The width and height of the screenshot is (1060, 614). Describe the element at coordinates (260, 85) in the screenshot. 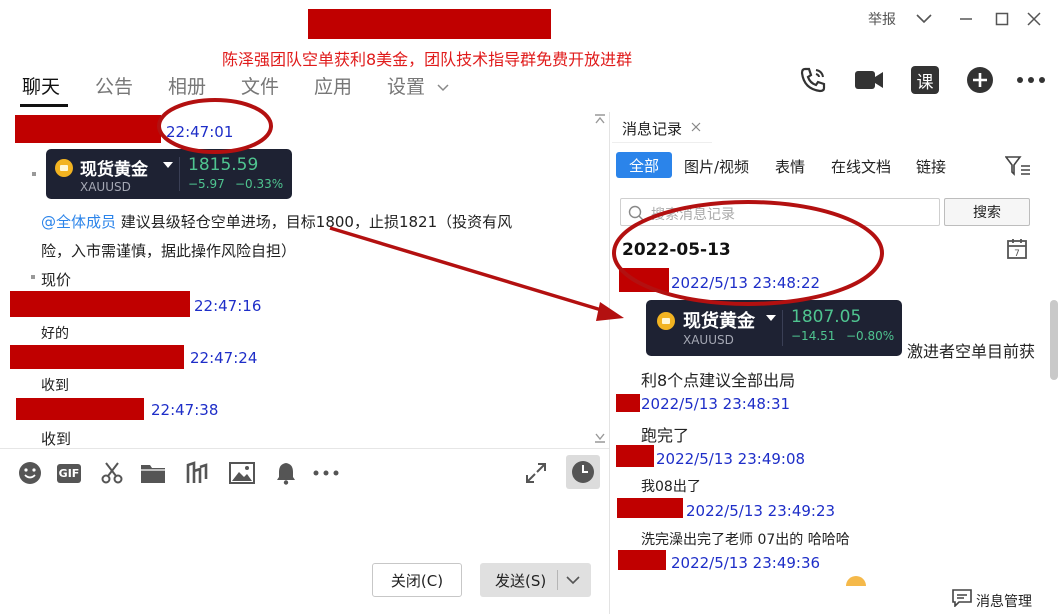

I see `tab-files: 文件` at that location.